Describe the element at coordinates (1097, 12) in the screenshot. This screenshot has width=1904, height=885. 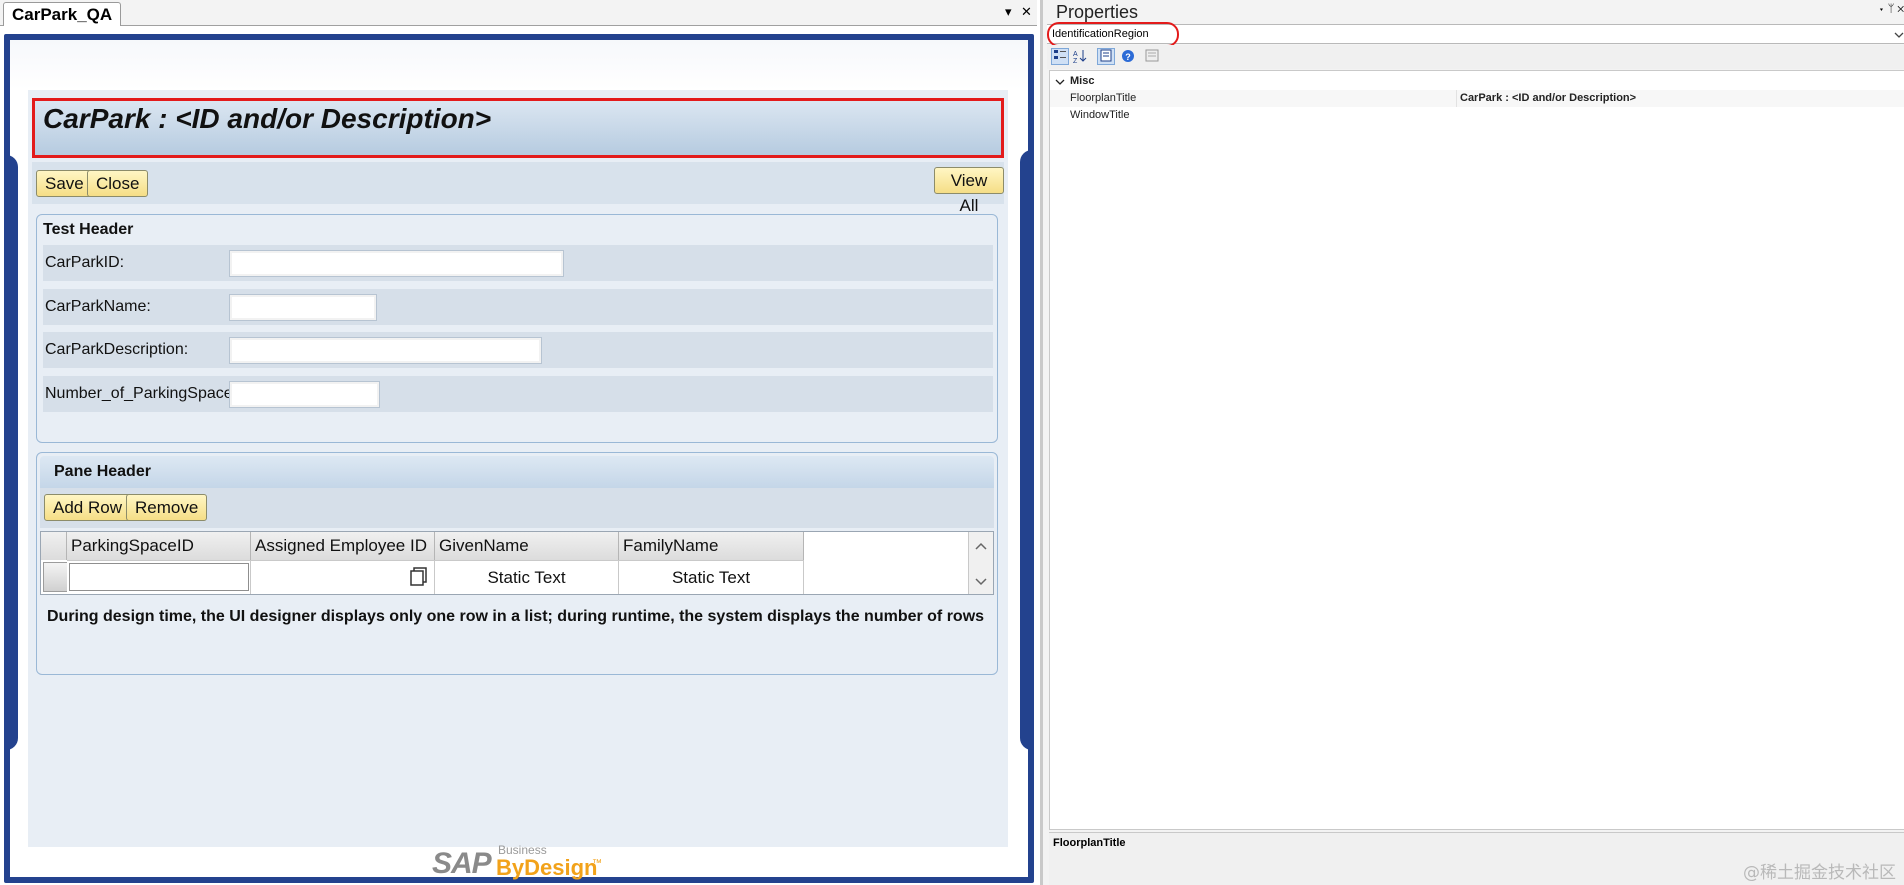
I see `properties-title: Properties` at that location.